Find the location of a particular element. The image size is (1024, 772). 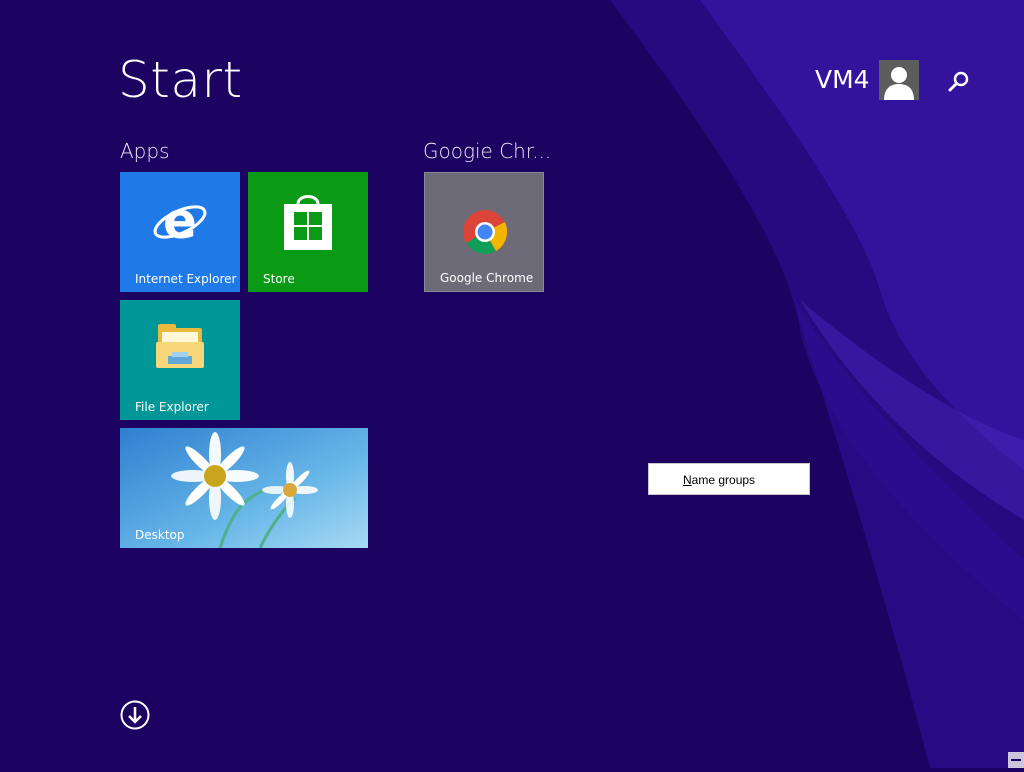

start-title: Start is located at coordinates (180, 80).